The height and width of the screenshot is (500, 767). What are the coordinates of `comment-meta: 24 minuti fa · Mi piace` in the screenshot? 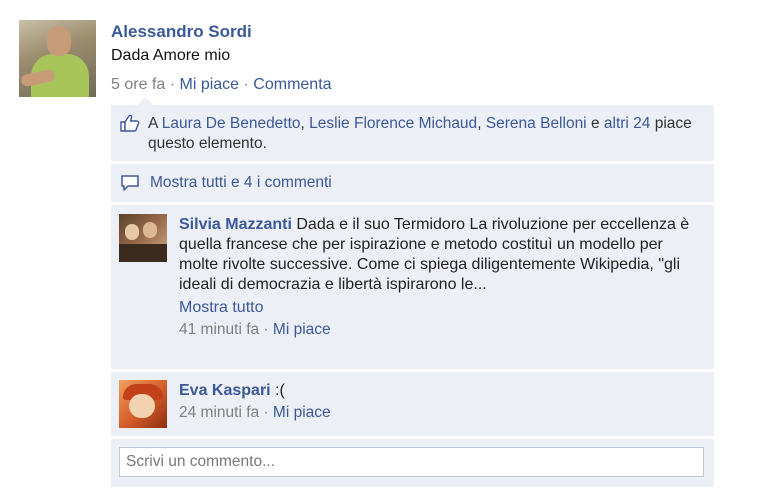 It's located at (441, 413).